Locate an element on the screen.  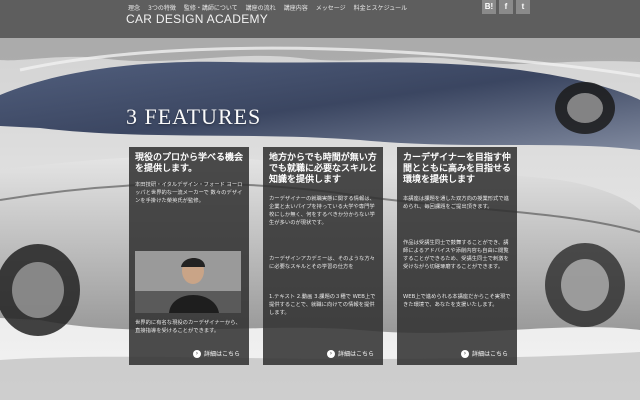
feature-card-text: 本講座は課題を通した双方向の授業形式で進められ、毎回課題をご提出頂きます。 is located at coordinates (456, 203).